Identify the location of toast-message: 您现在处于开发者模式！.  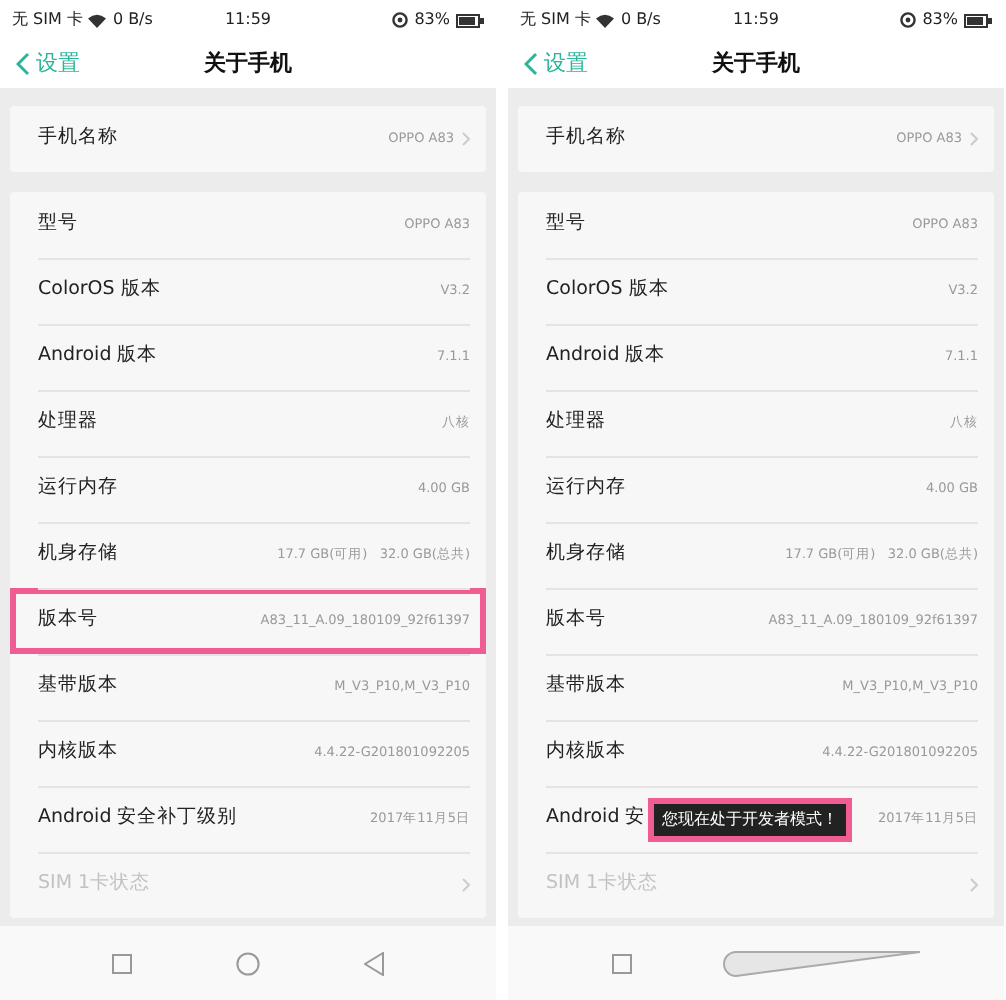
(750, 820).